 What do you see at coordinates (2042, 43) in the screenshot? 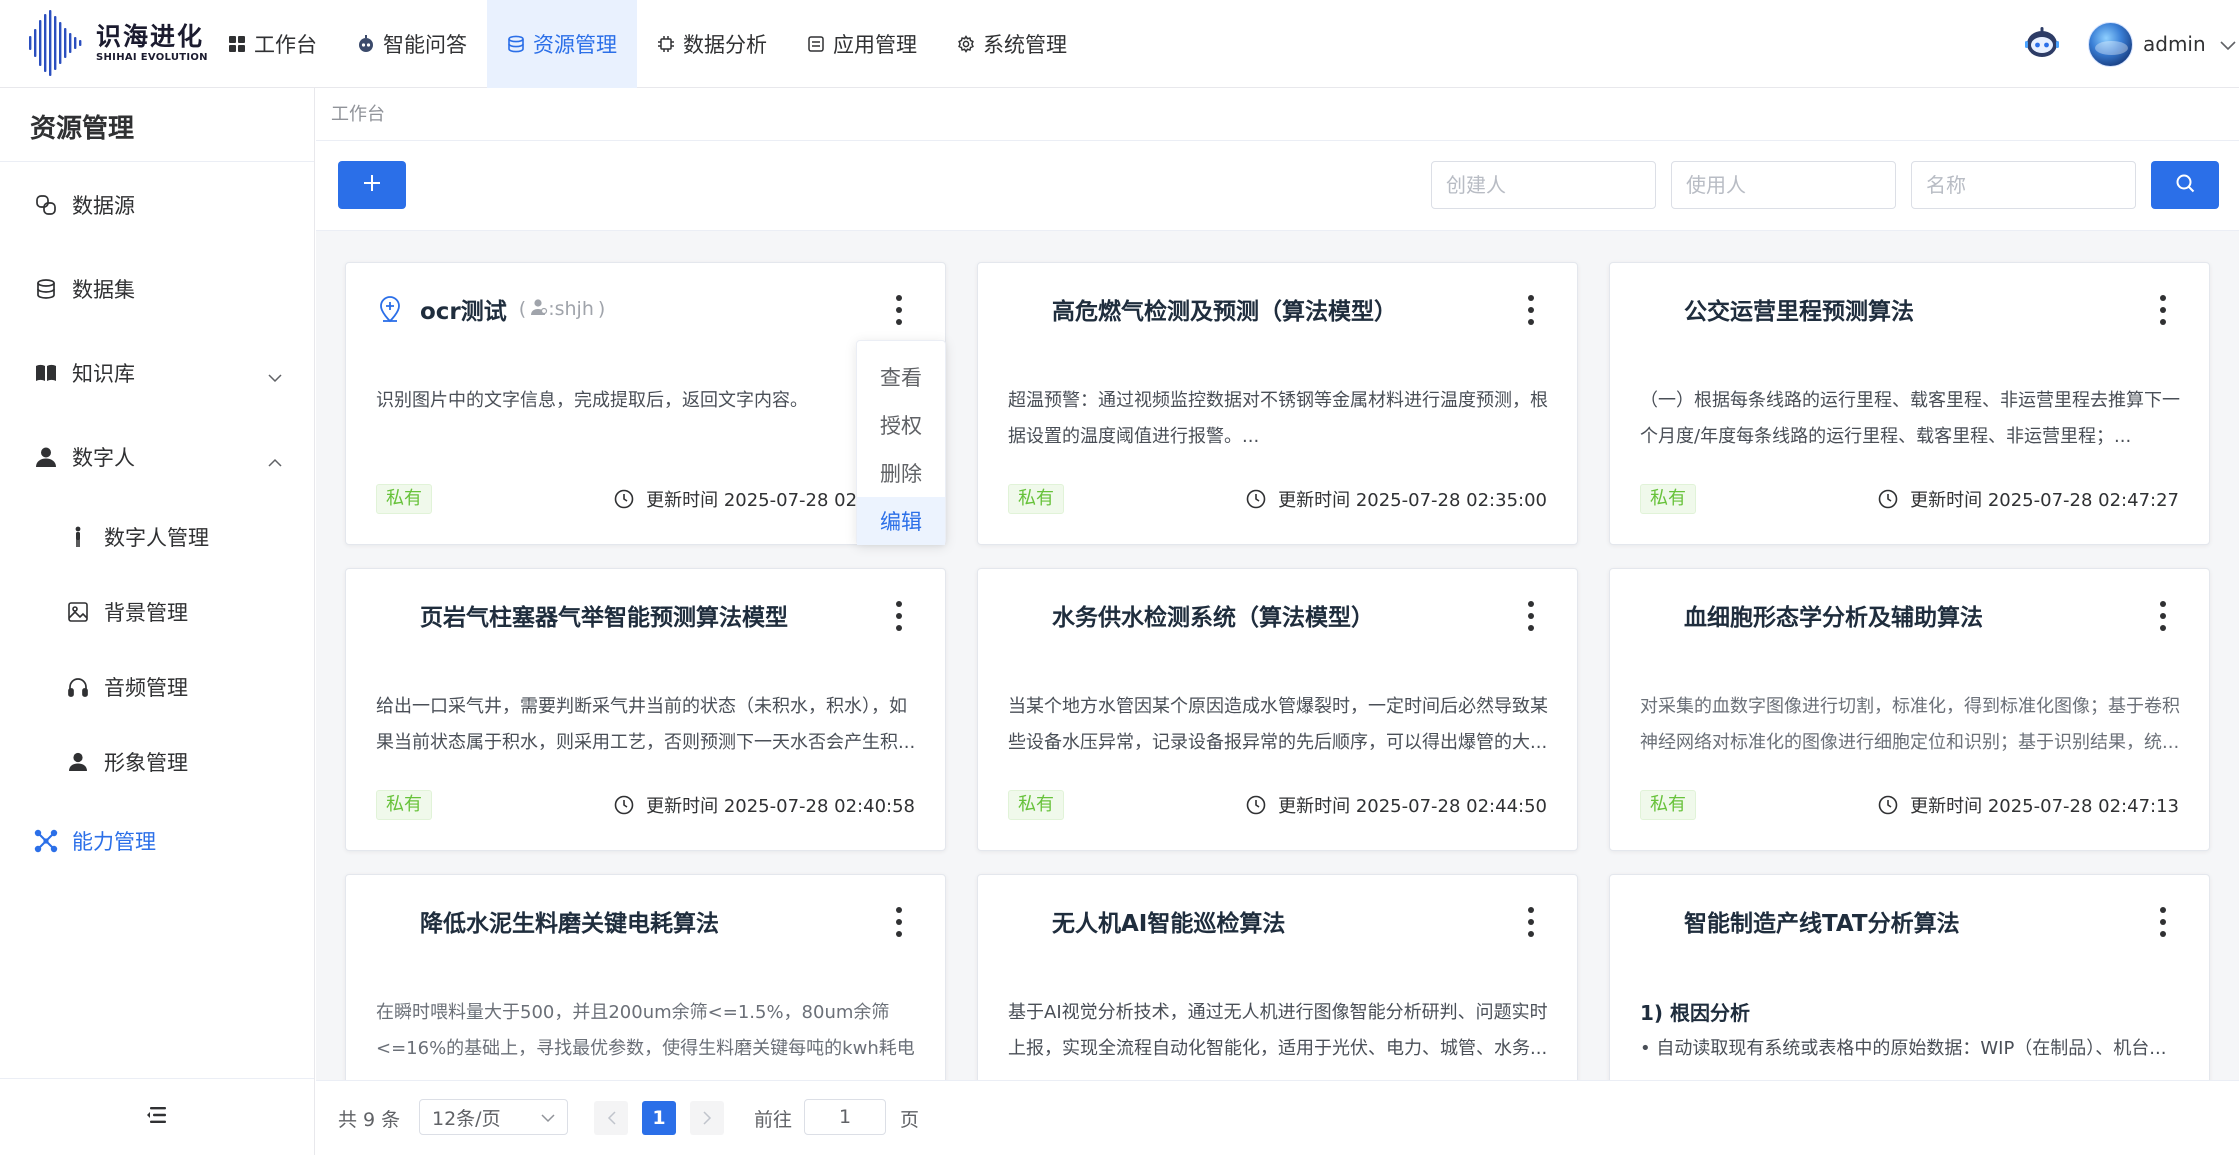
I see `assistant-robot-icon` at bounding box center [2042, 43].